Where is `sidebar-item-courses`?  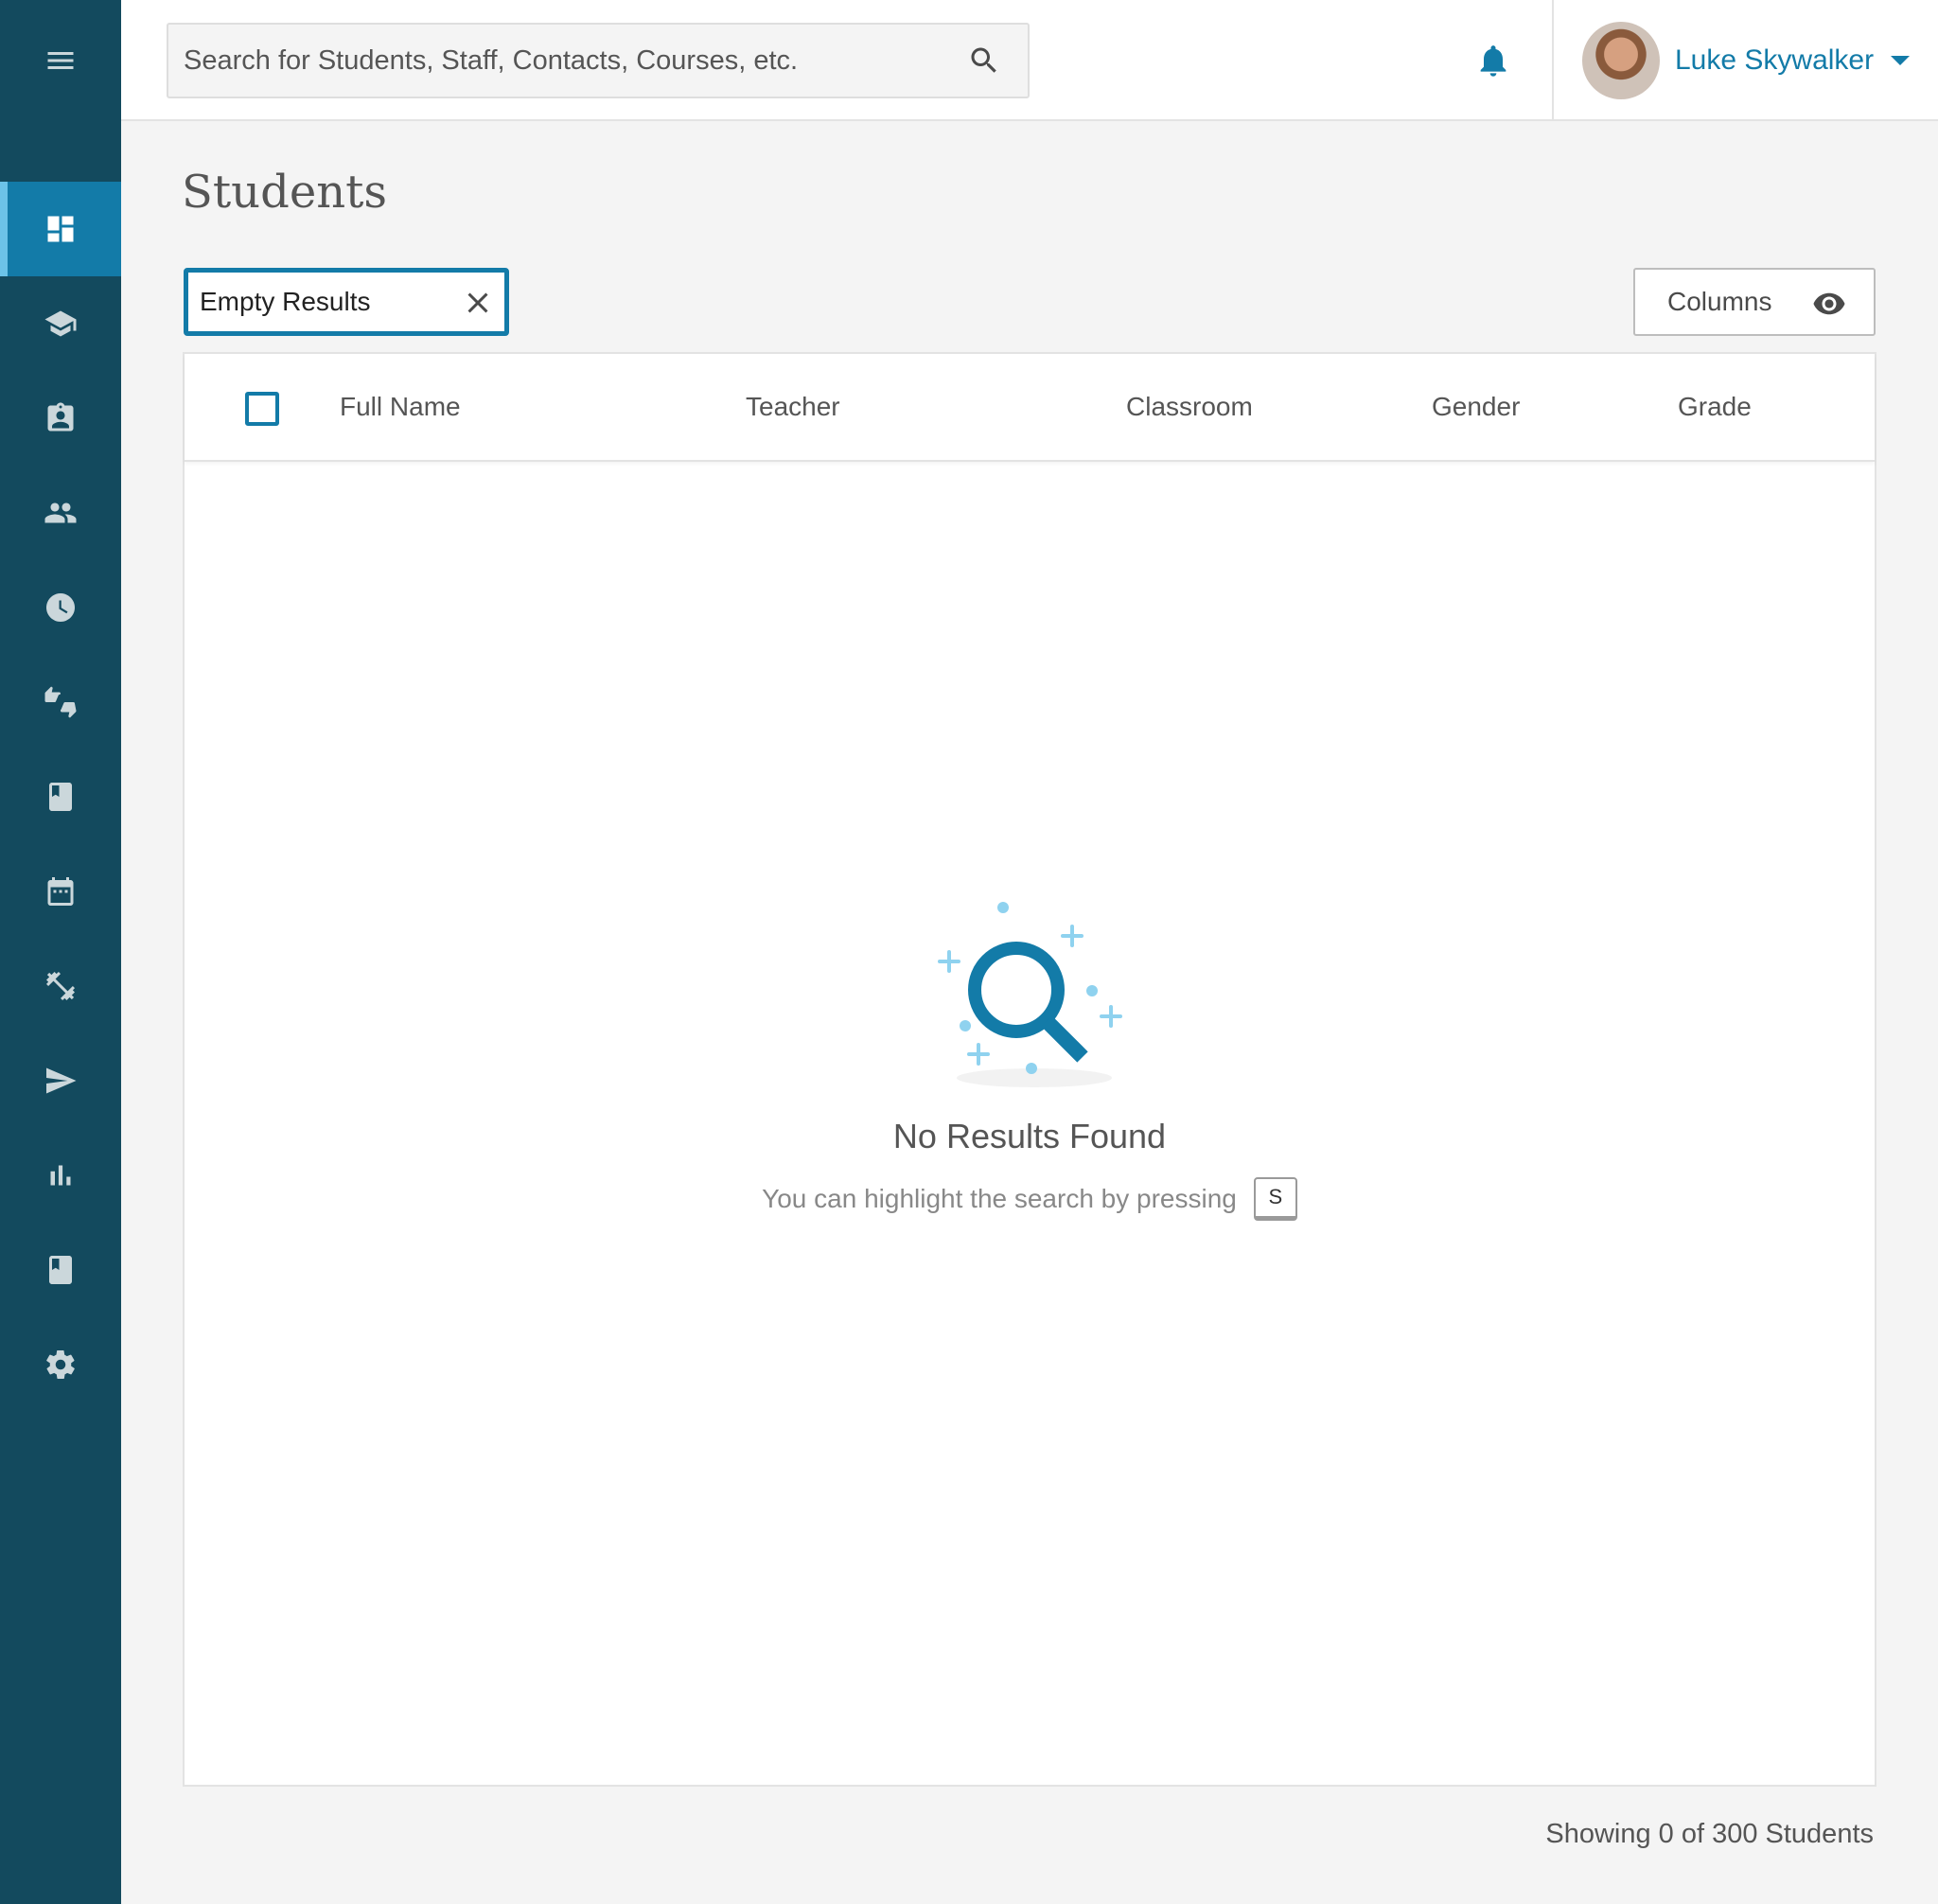 sidebar-item-courses is located at coordinates (60, 796).